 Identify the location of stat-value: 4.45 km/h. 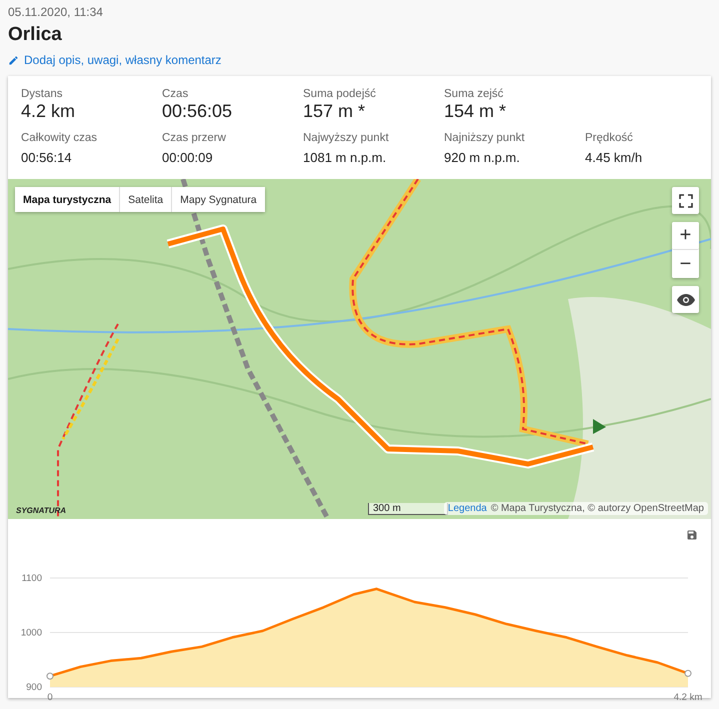
(614, 157).